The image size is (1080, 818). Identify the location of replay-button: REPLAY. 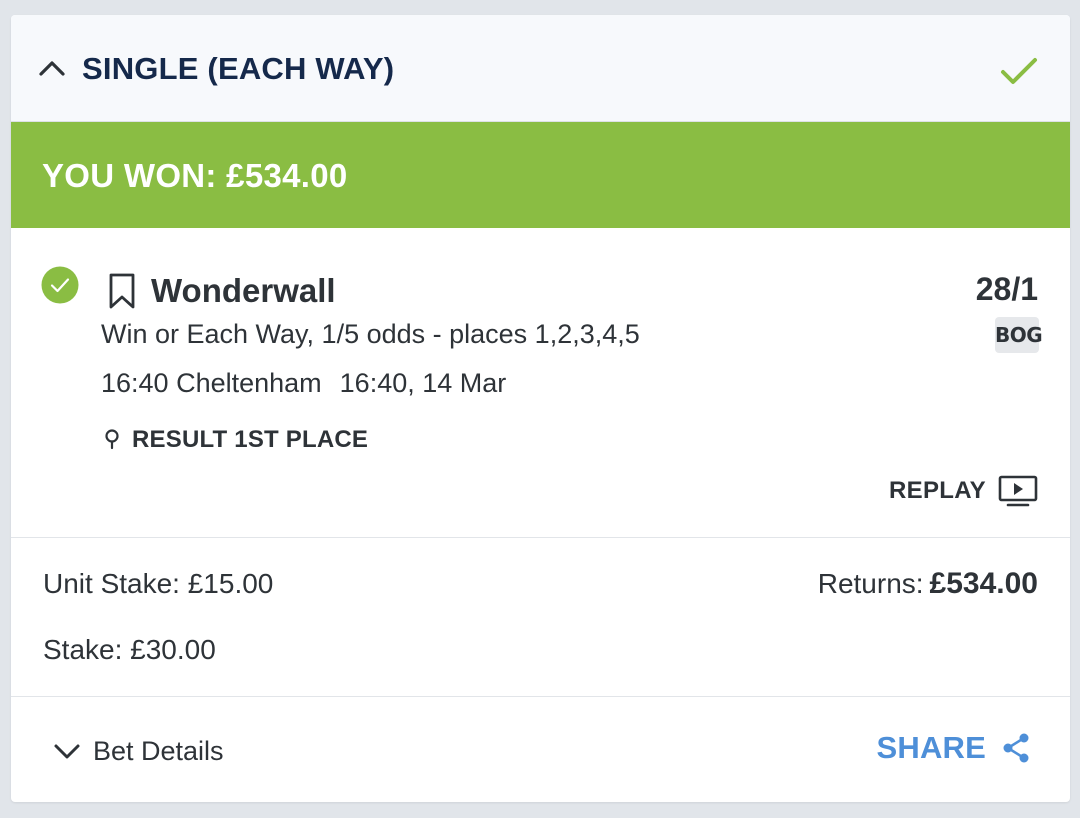
(963, 491).